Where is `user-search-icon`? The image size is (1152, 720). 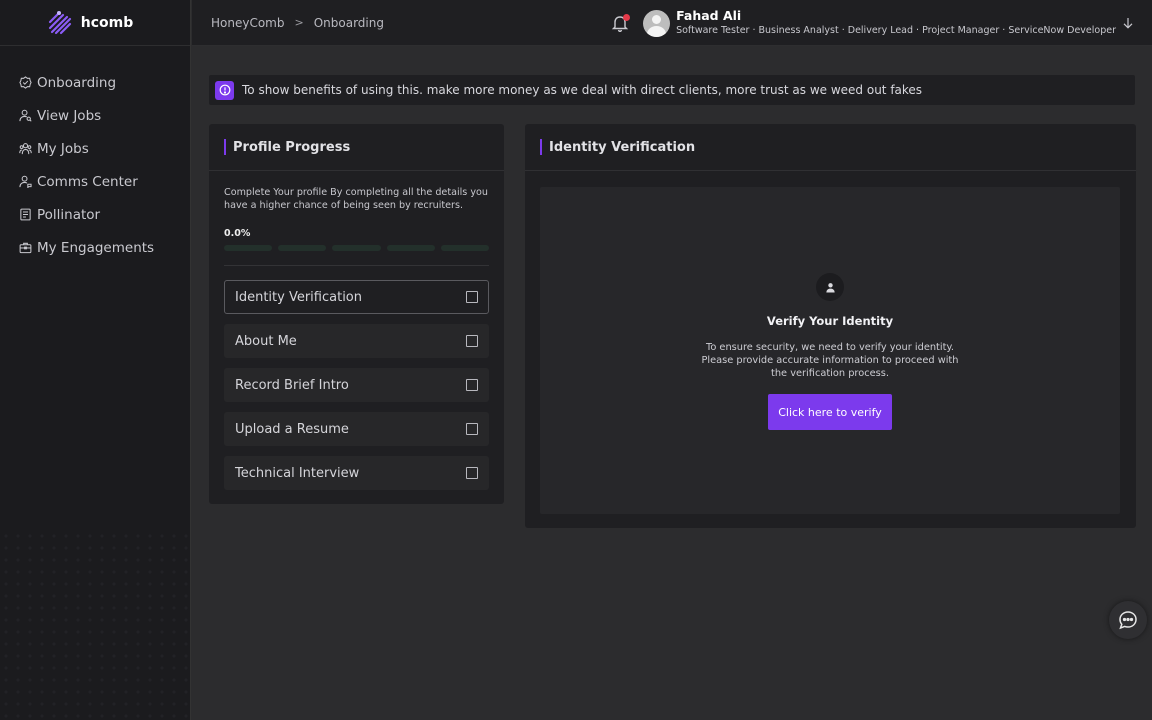 user-search-icon is located at coordinates (25, 115).